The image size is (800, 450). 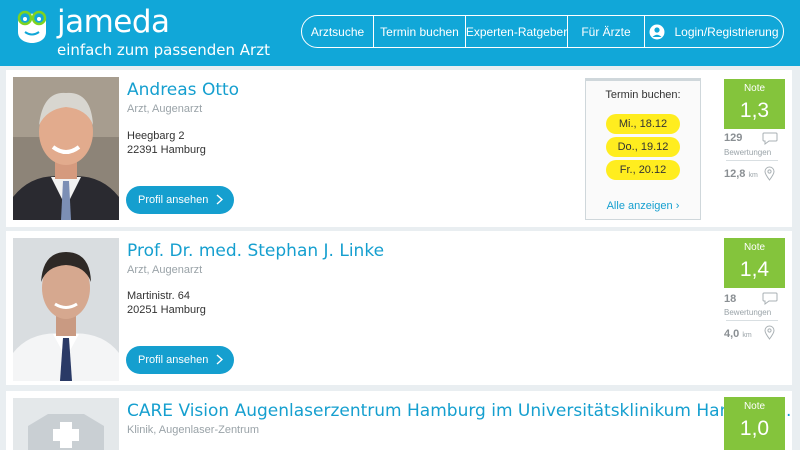 What do you see at coordinates (754, 428) in the screenshot?
I see `grade-value: 1,0` at bounding box center [754, 428].